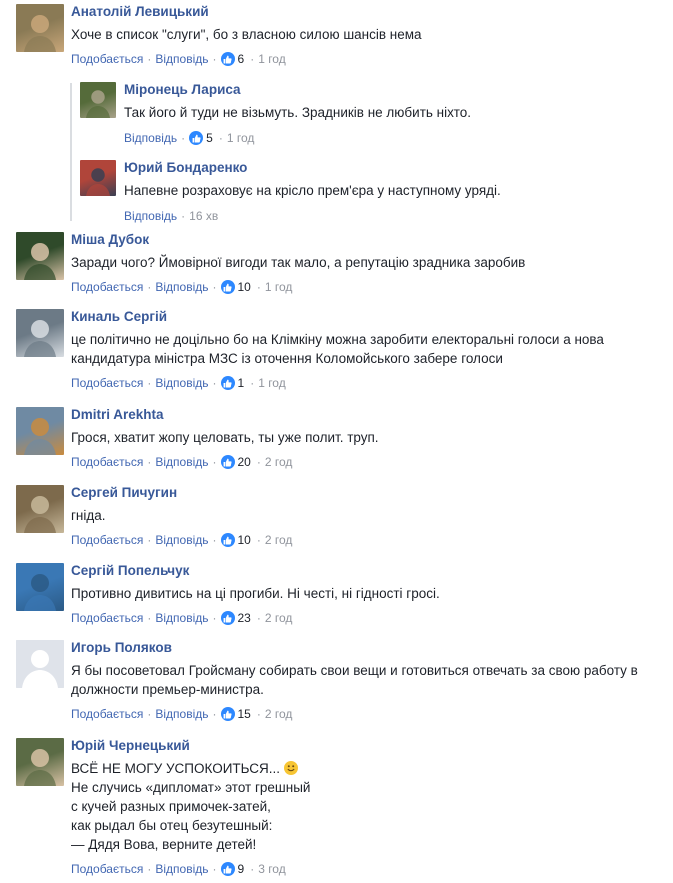 This screenshot has height=883, width=673. Describe the element at coordinates (121, 647) in the screenshot. I see `comment-author: Игорь Поляков` at that location.